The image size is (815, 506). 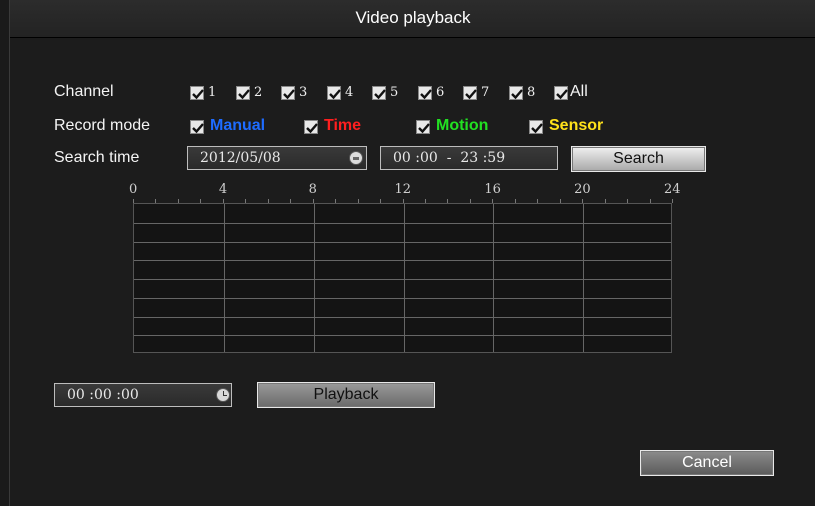 I want to click on calendar-icon, so click(x=356, y=158).